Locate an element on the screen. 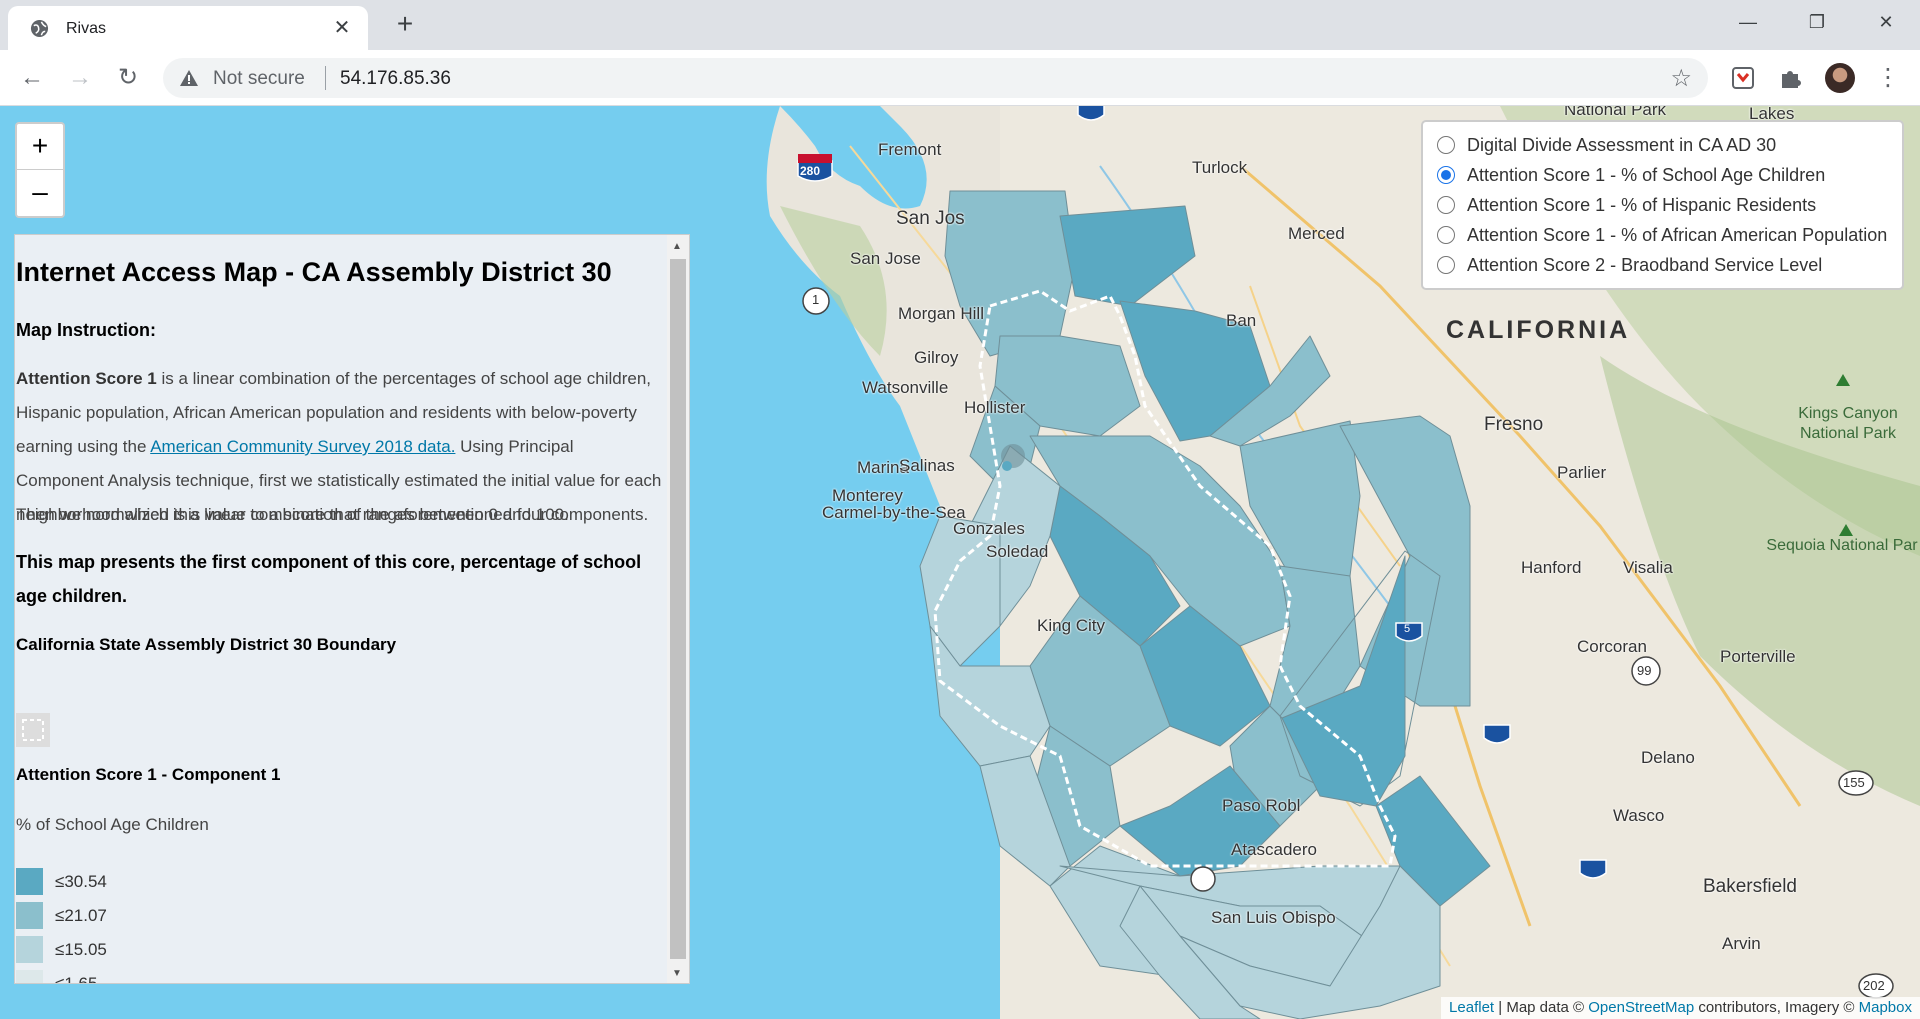  attribution-text: | Map data © is located at coordinates (1541, 1007).